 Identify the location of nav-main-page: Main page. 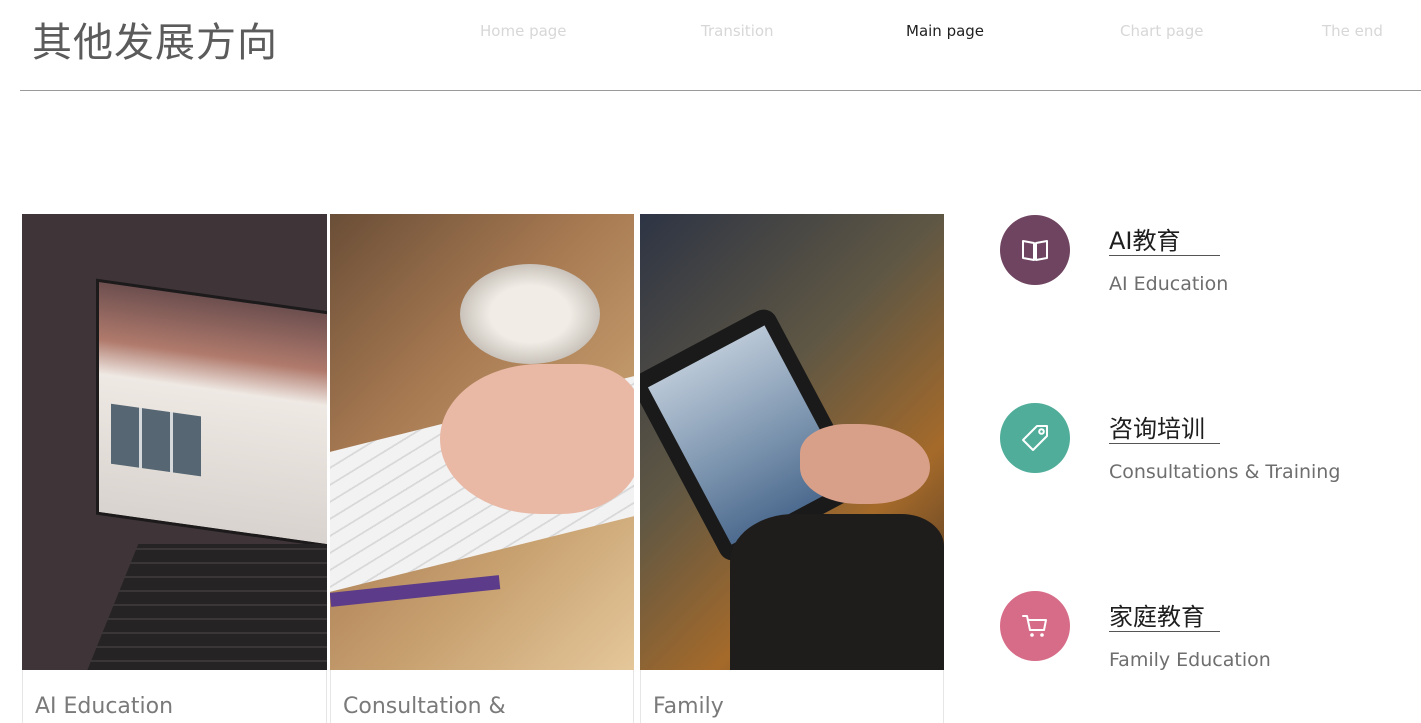
(945, 31).